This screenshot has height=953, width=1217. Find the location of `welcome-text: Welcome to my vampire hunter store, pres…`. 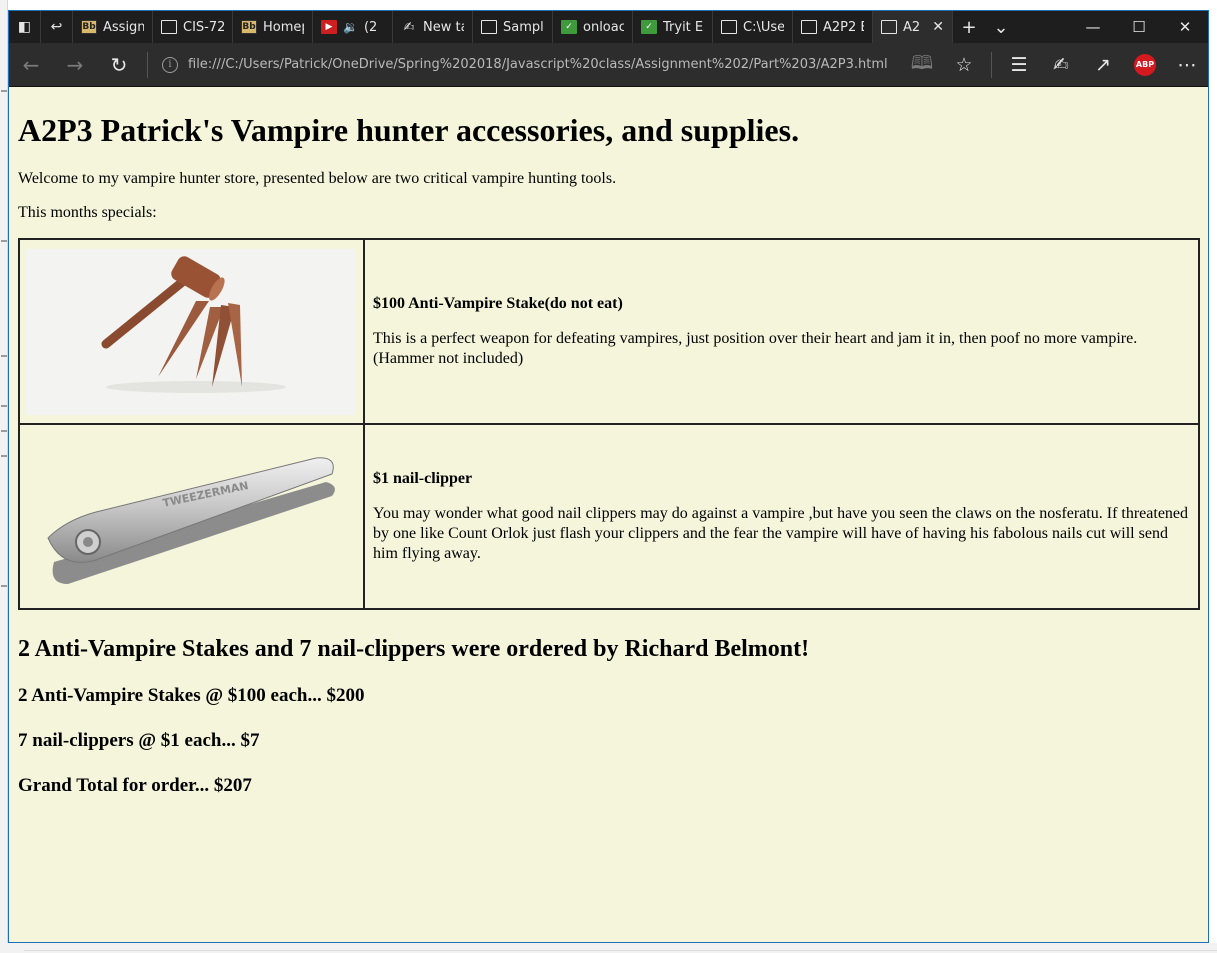

welcome-text: Welcome to my vampire hunter store, pres… is located at coordinates (317, 178).